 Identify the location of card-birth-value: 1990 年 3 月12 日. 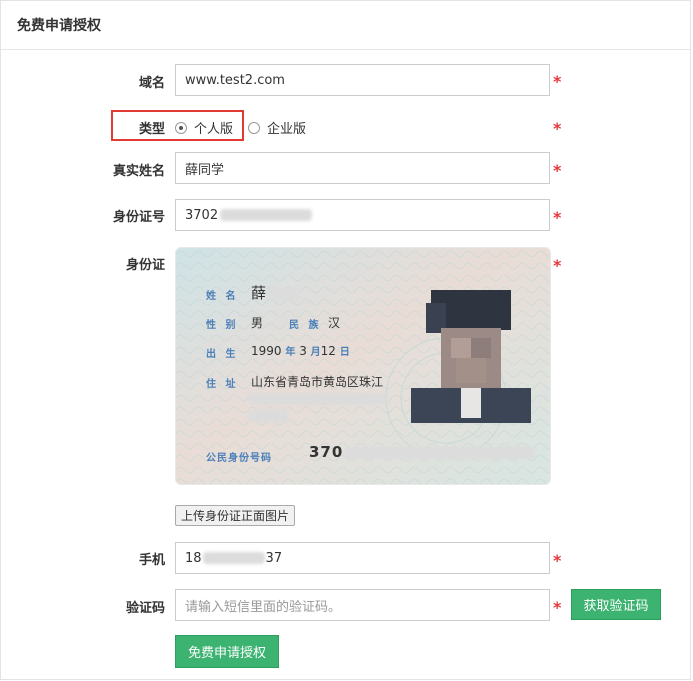
(300, 351).